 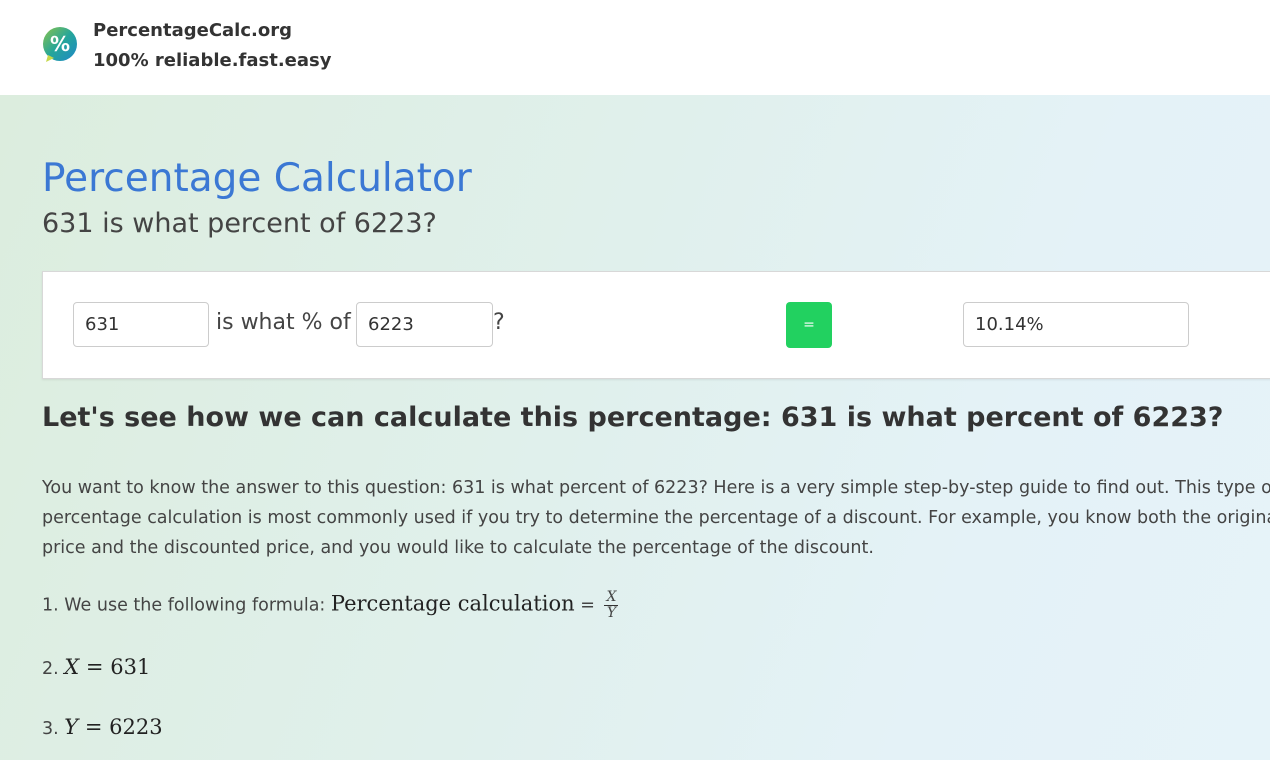 What do you see at coordinates (239, 223) in the screenshot?
I see `page-subtitle: 631 is what percent of 6223?` at bounding box center [239, 223].